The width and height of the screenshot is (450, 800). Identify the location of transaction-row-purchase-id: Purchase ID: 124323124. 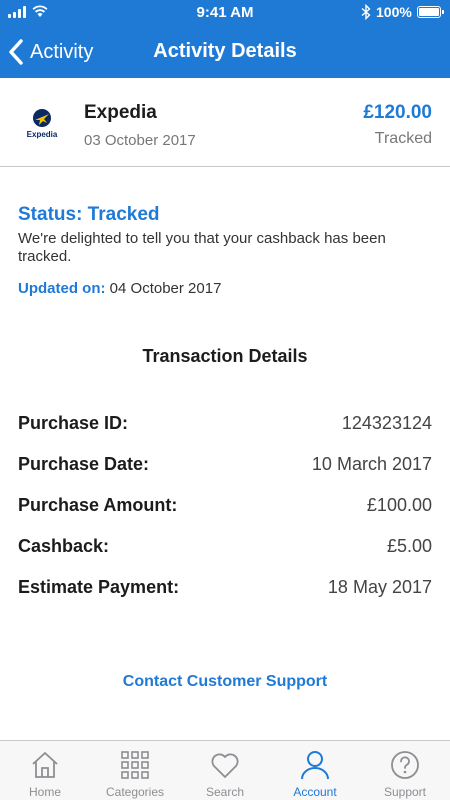
(225, 423).